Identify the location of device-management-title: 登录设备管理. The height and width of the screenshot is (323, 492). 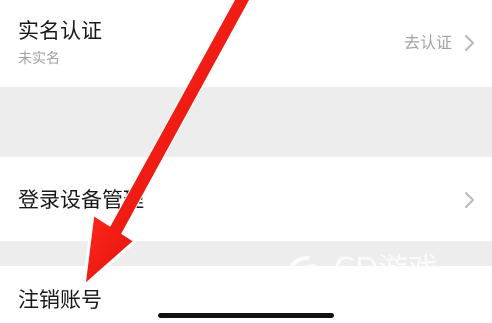
(81, 200).